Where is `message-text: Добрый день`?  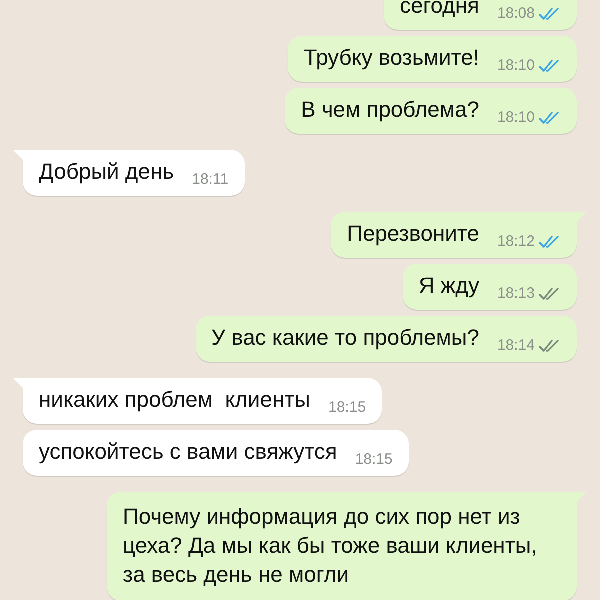 message-text: Добрый день is located at coordinates (106, 172).